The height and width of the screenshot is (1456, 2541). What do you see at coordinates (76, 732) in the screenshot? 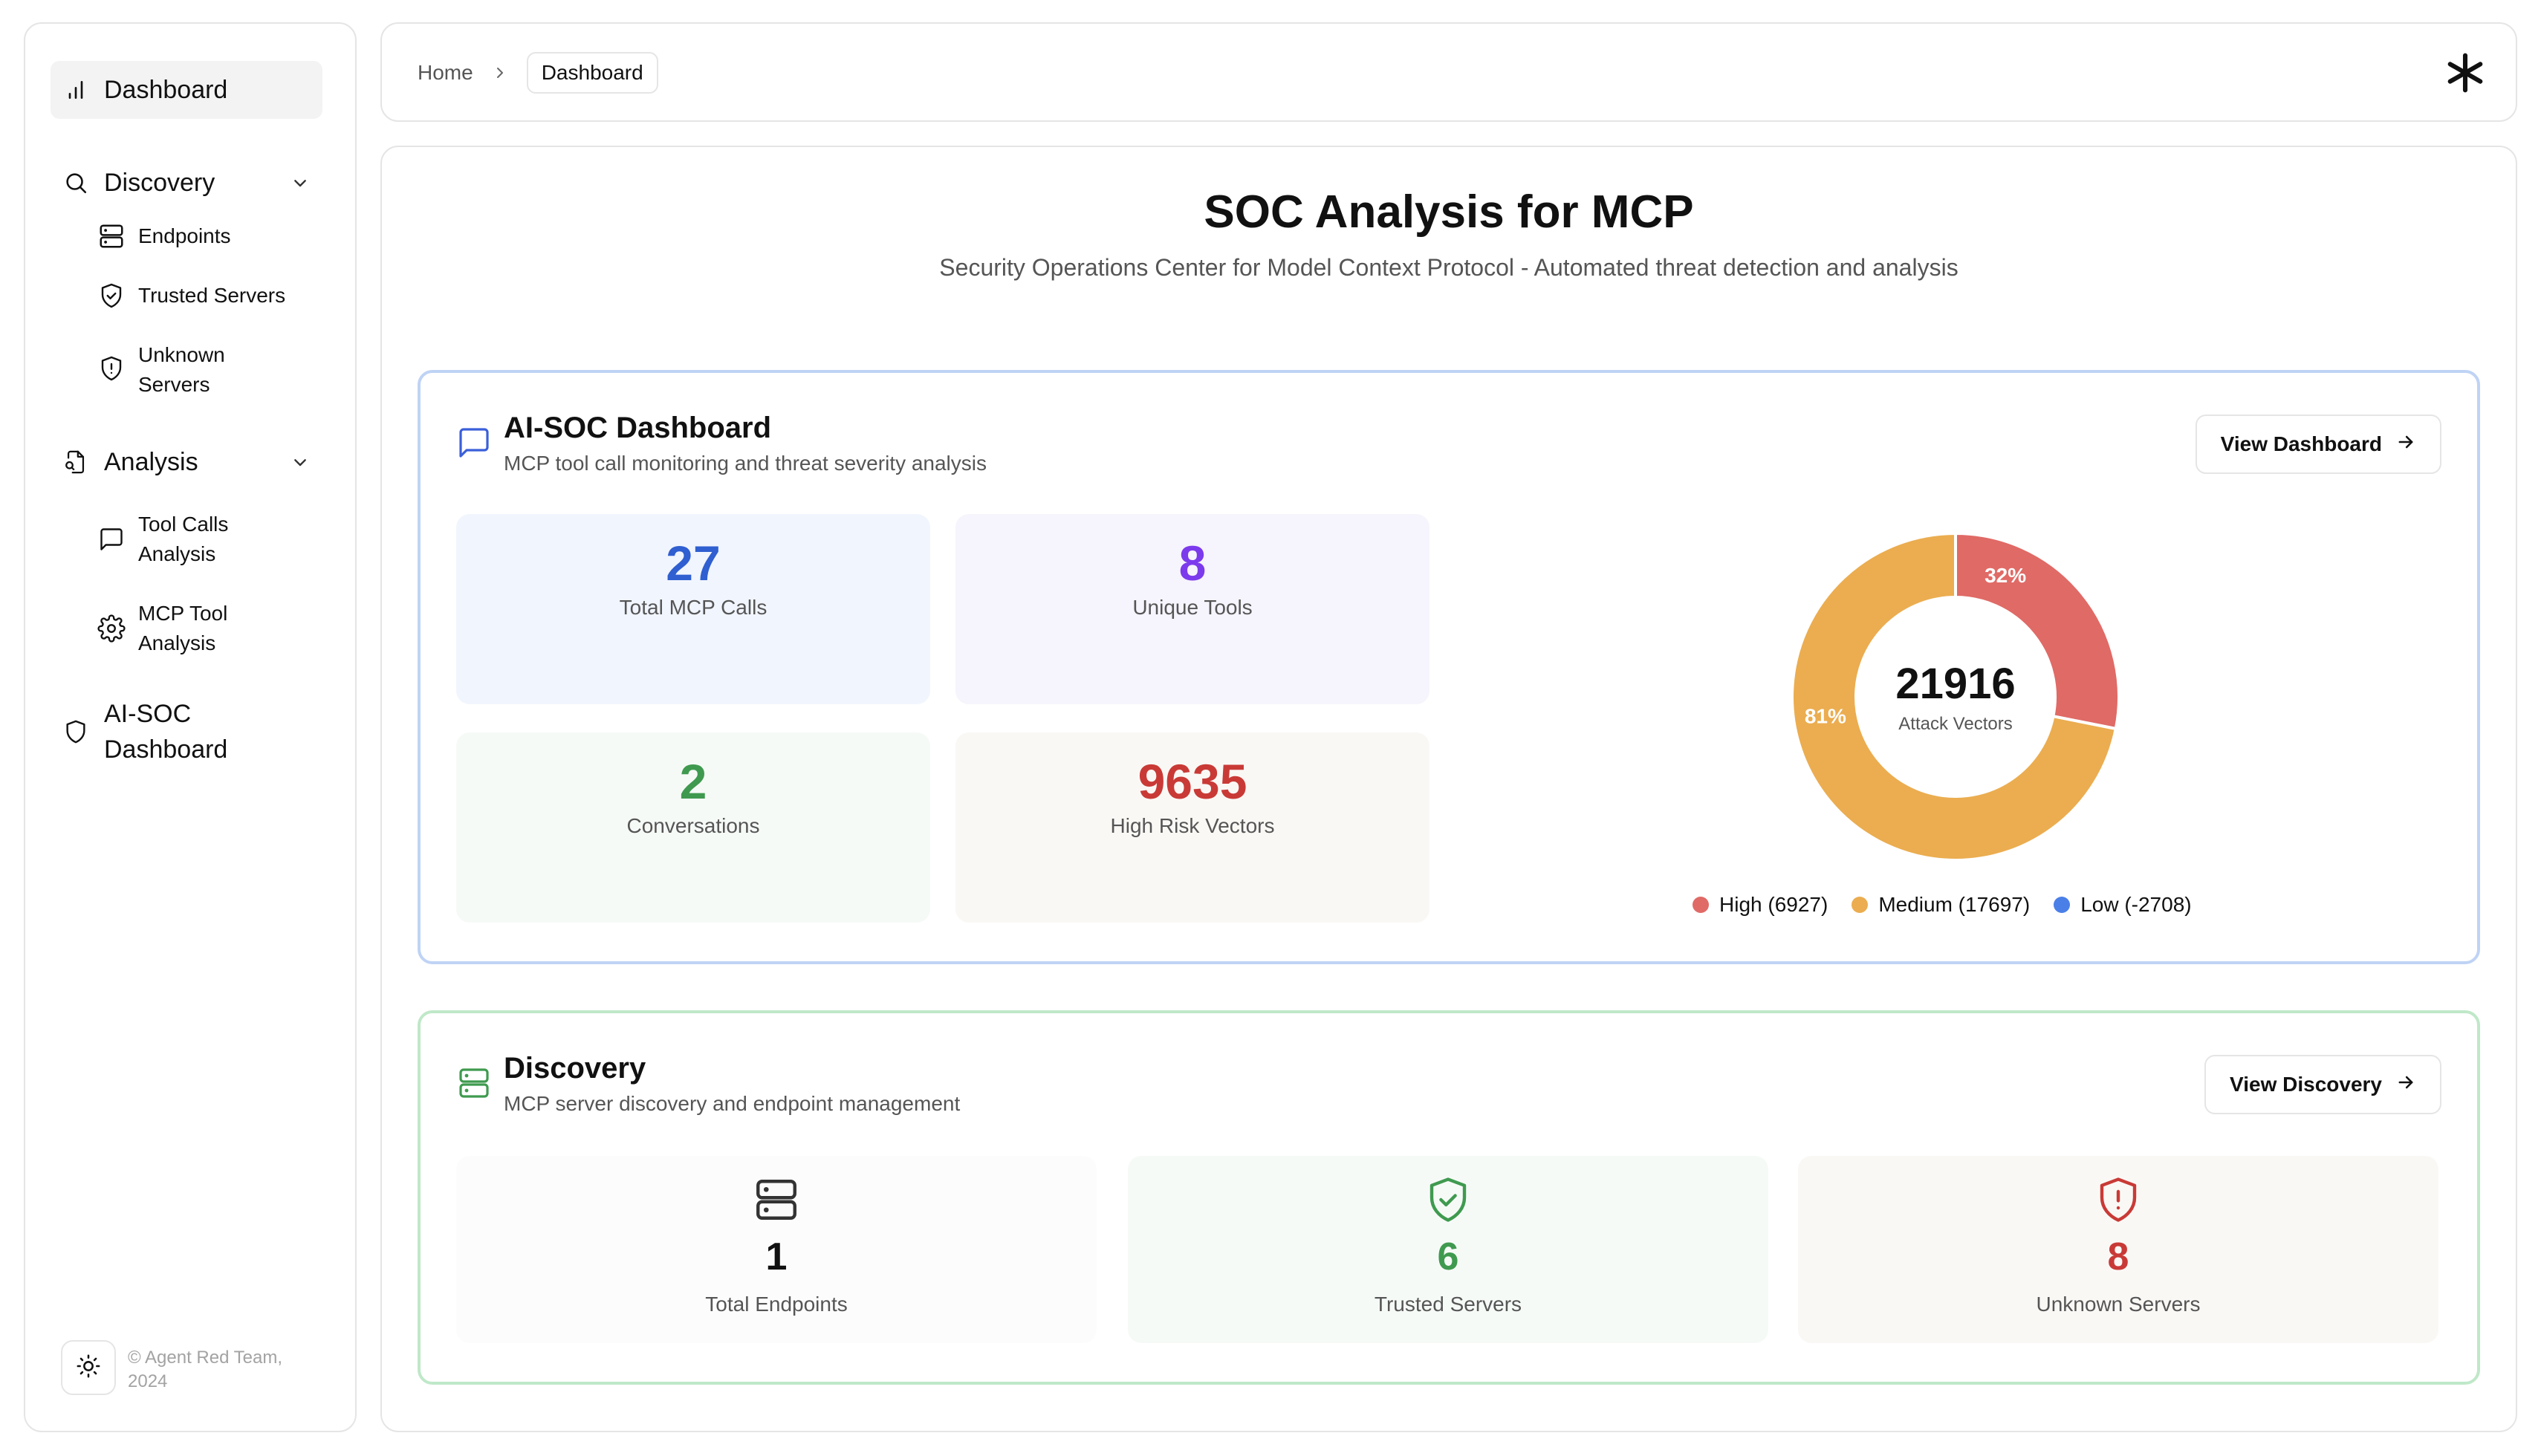
I see `shield-icon` at bounding box center [76, 732].